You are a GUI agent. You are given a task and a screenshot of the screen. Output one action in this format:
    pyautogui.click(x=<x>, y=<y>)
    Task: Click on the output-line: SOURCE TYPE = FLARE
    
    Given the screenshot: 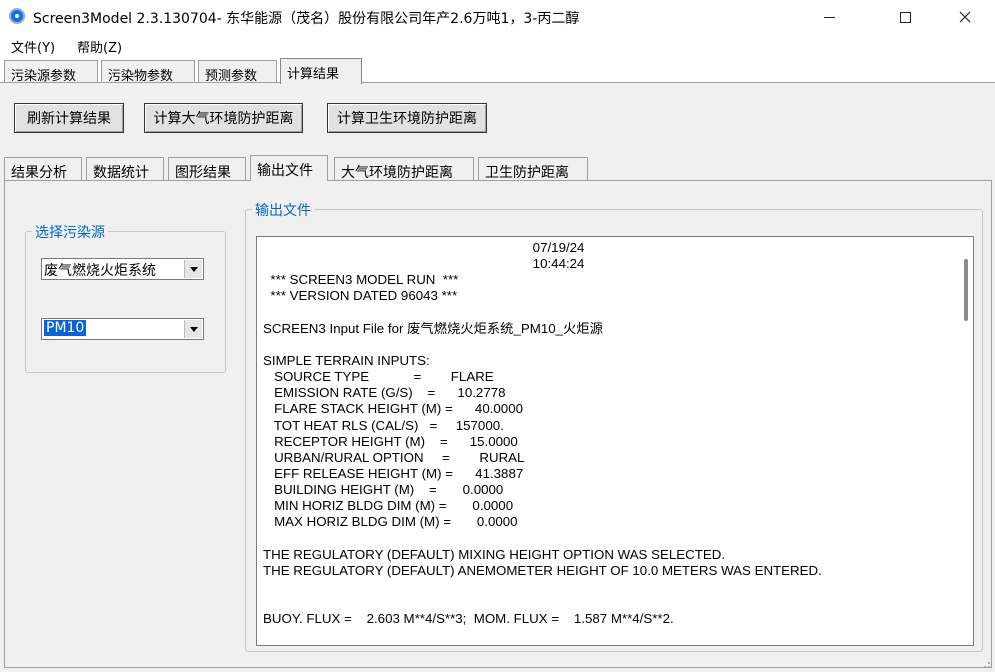 What is the action you would take?
    pyautogui.click(x=378, y=377)
    